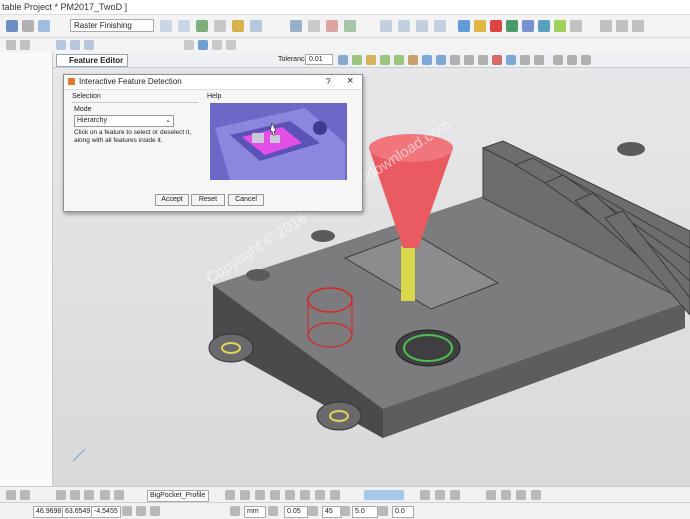 The width and height of the screenshot is (690, 519). I want to click on accept-button: Accept, so click(172, 200).